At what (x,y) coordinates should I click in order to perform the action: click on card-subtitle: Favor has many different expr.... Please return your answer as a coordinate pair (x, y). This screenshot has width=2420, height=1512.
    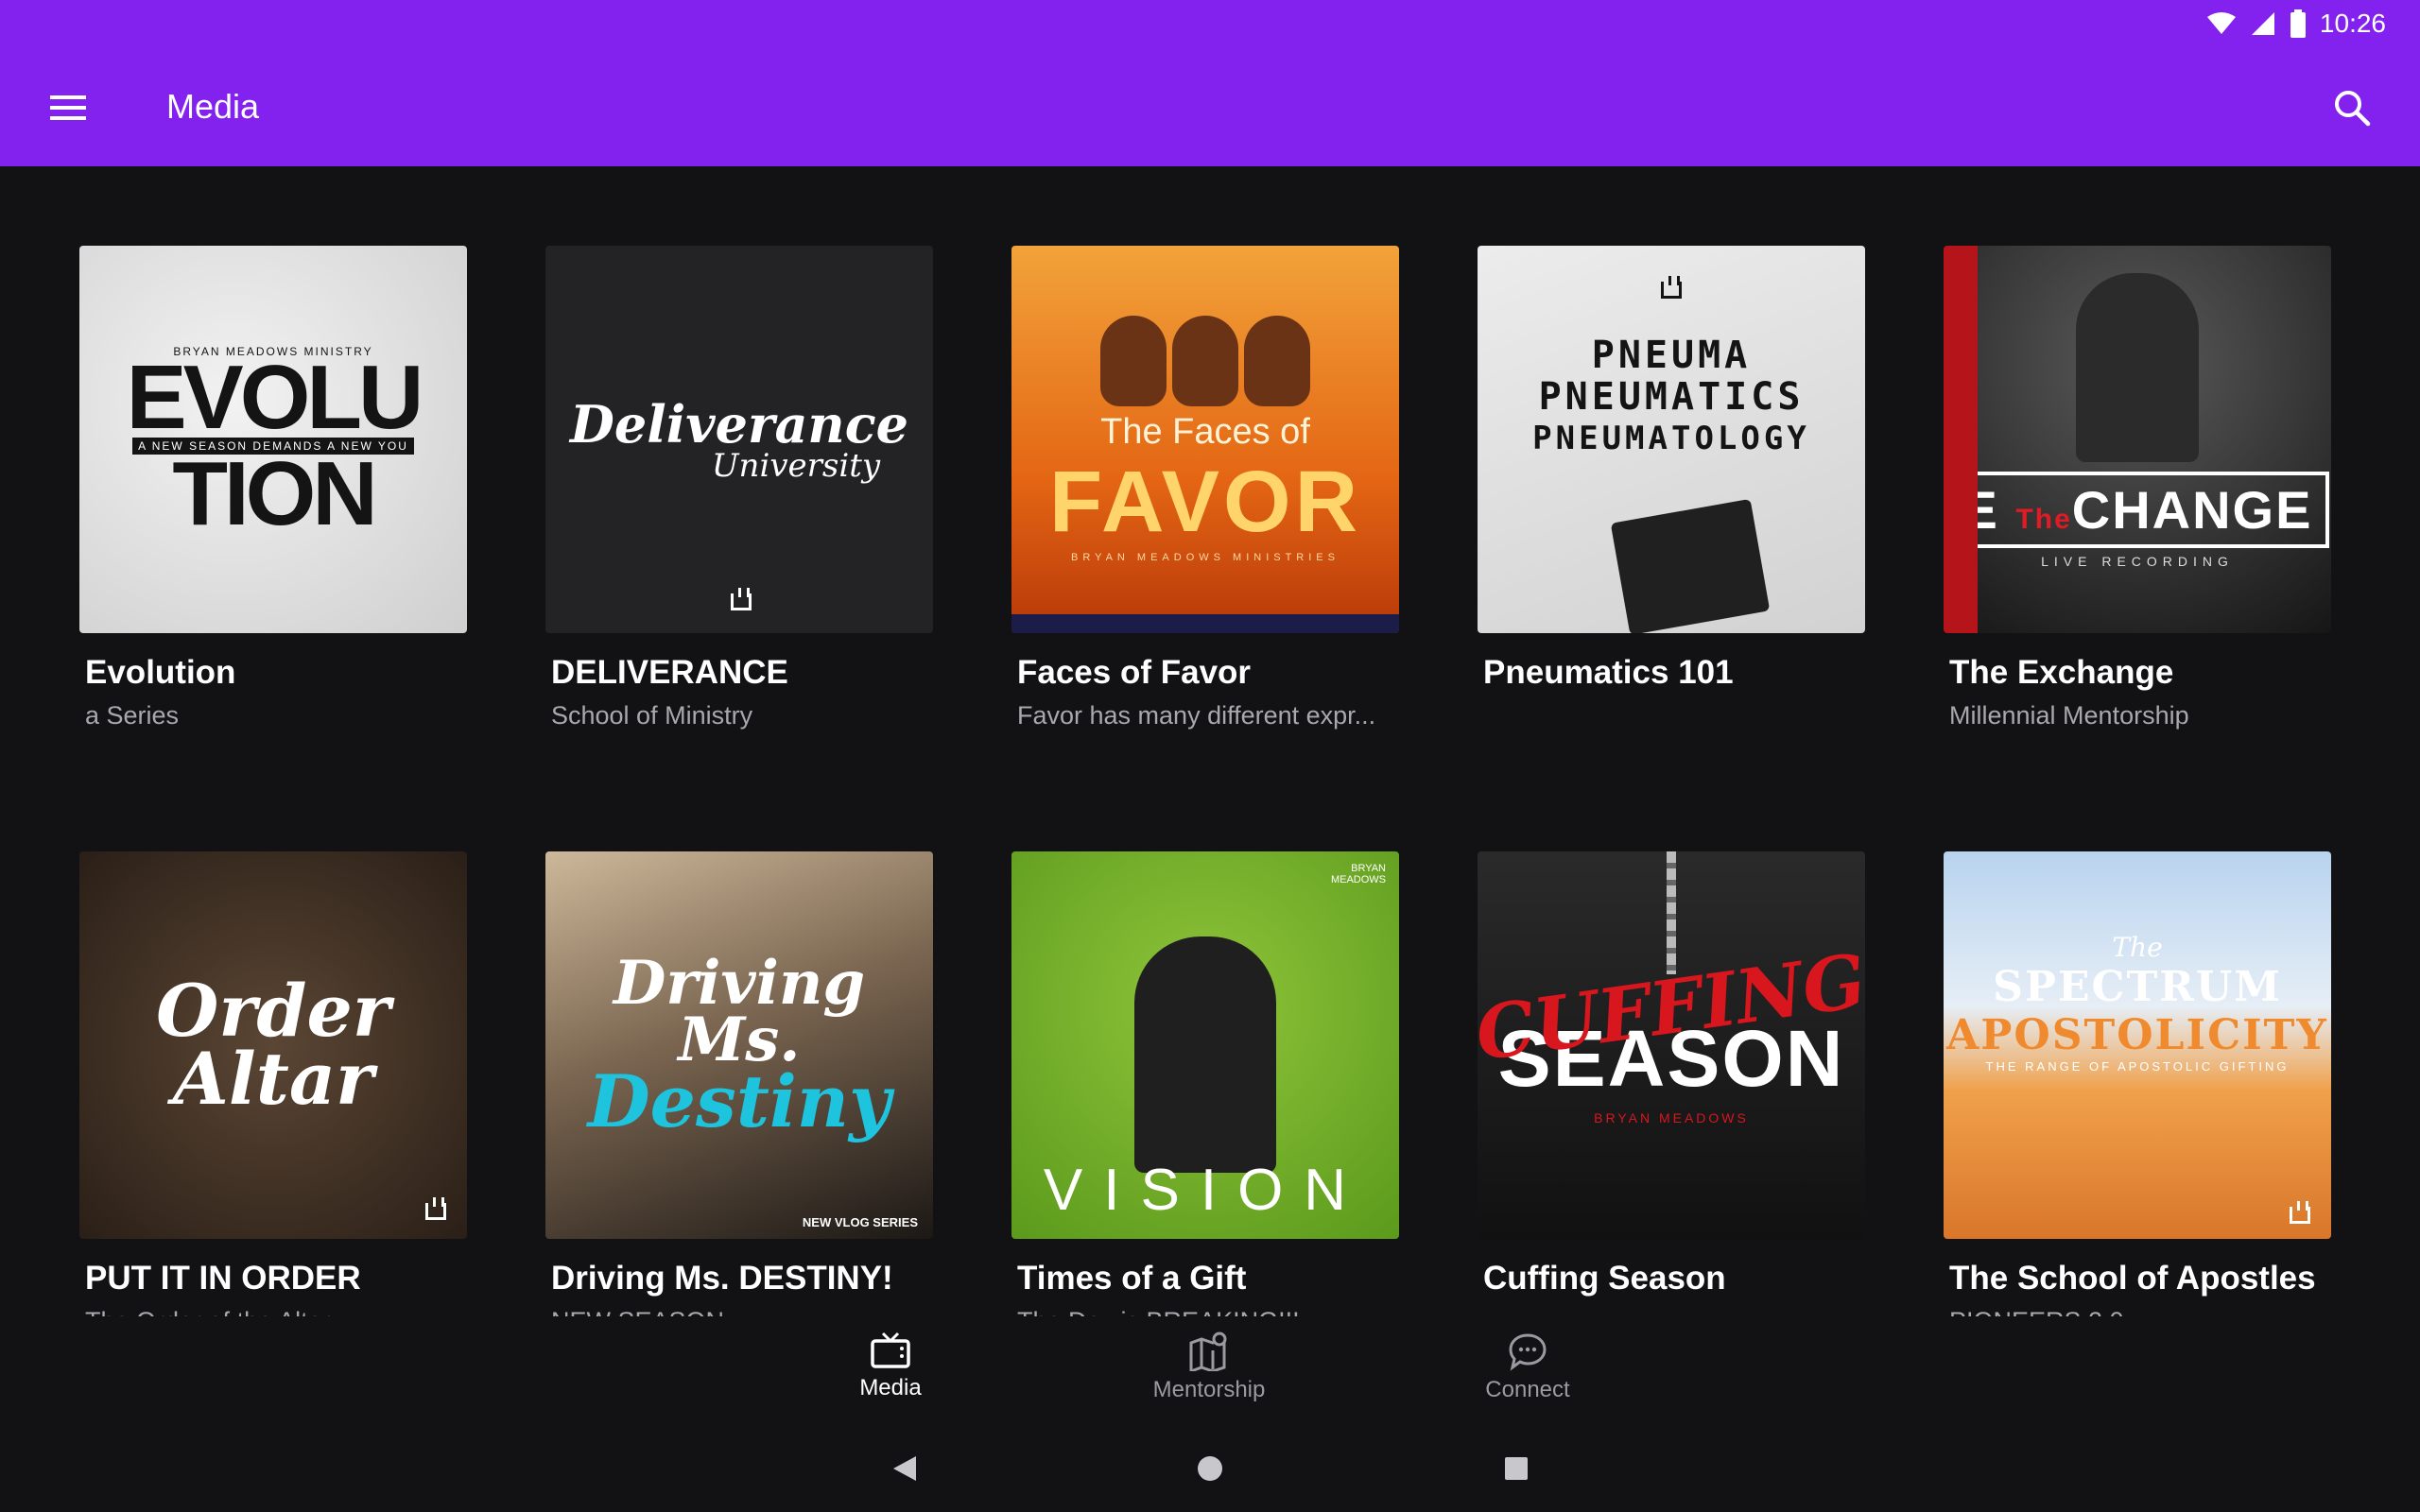
    Looking at the image, I should click on (1196, 715).